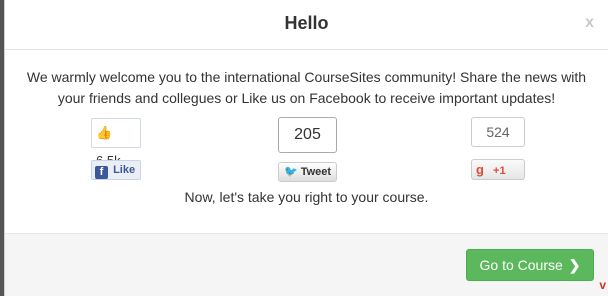 The image size is (608, 296). Describe the element at coordinates (602, 285) in the screenshot. I see `corner-arrow-icon: v` at that location.